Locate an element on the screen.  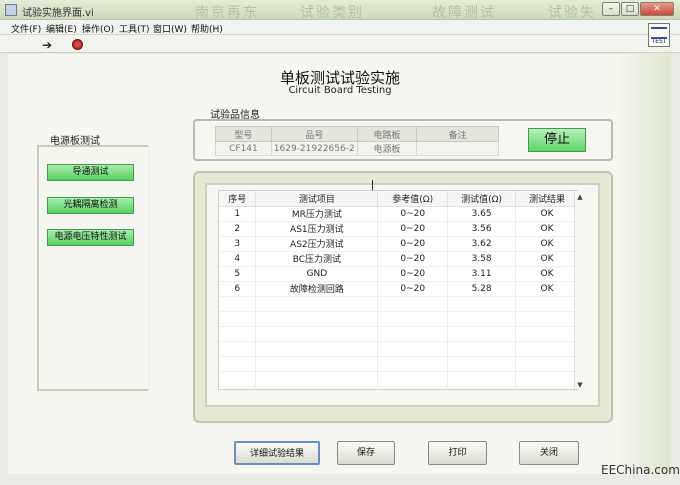
table-row: 3 AS2压力测试 0~20 3.62 OK is located at coordinates (398, 244).